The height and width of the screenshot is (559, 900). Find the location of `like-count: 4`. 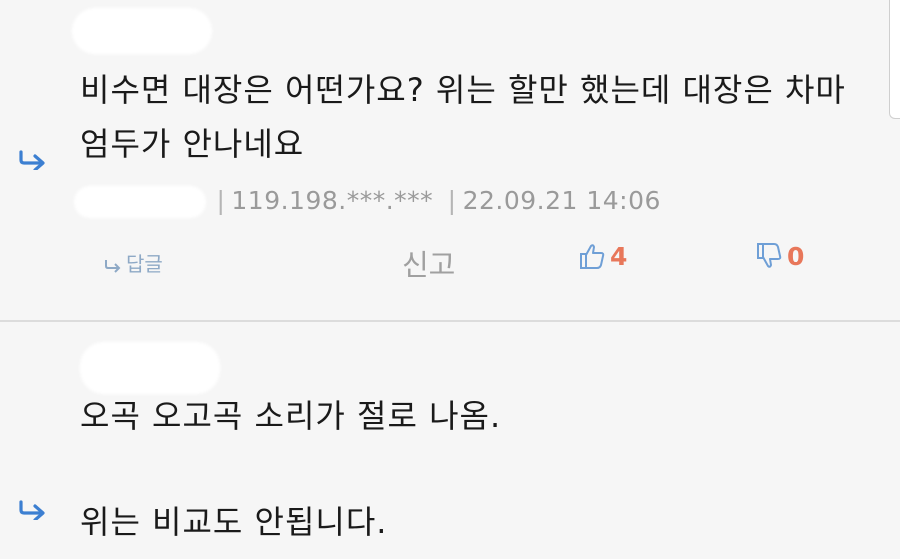

like-count: 4 is located at coordinates (619, 256).